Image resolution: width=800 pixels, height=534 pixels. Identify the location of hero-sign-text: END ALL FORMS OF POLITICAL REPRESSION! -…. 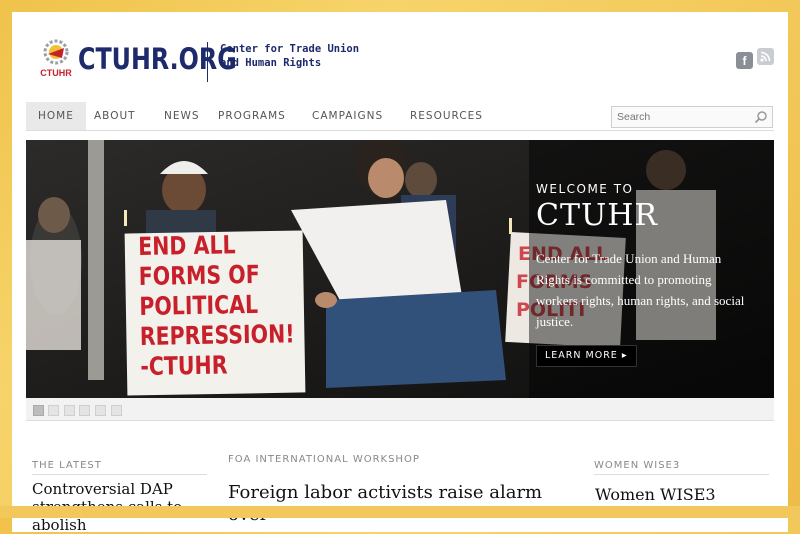
(216, 305).